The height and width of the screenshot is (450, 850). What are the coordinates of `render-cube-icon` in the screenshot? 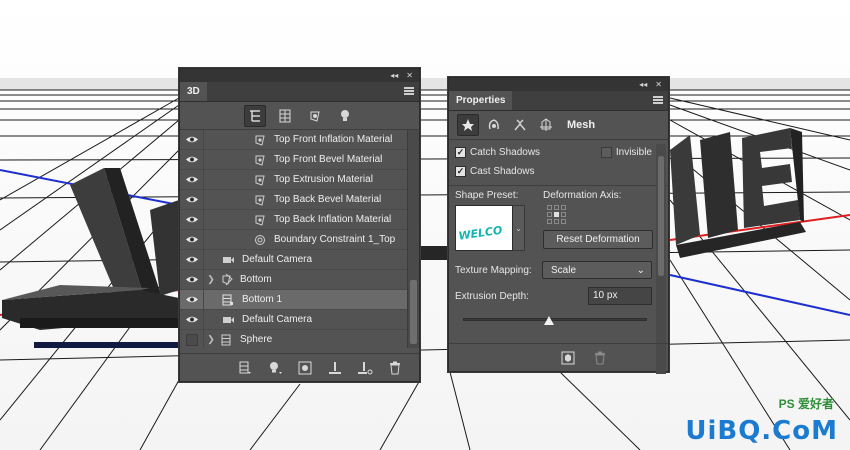 It's located at (567, 357).